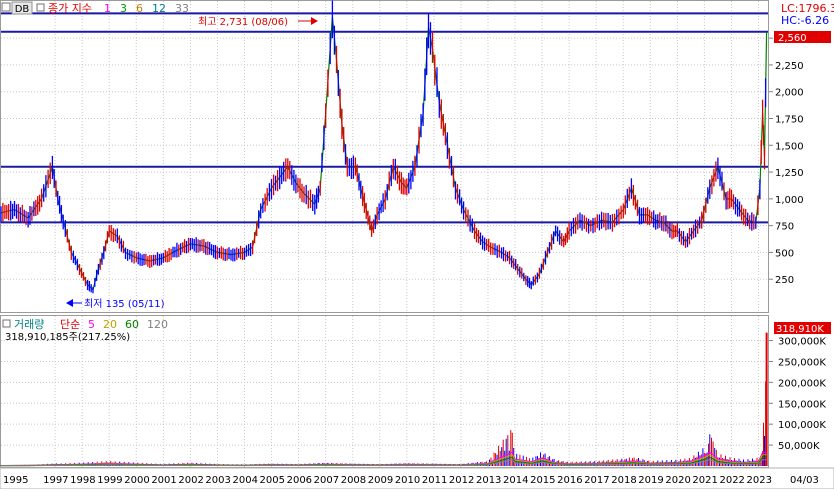 The width and height of the screenshot is (834, 489). I want to click on price-tick-label: 1,750, so click(789, 120).